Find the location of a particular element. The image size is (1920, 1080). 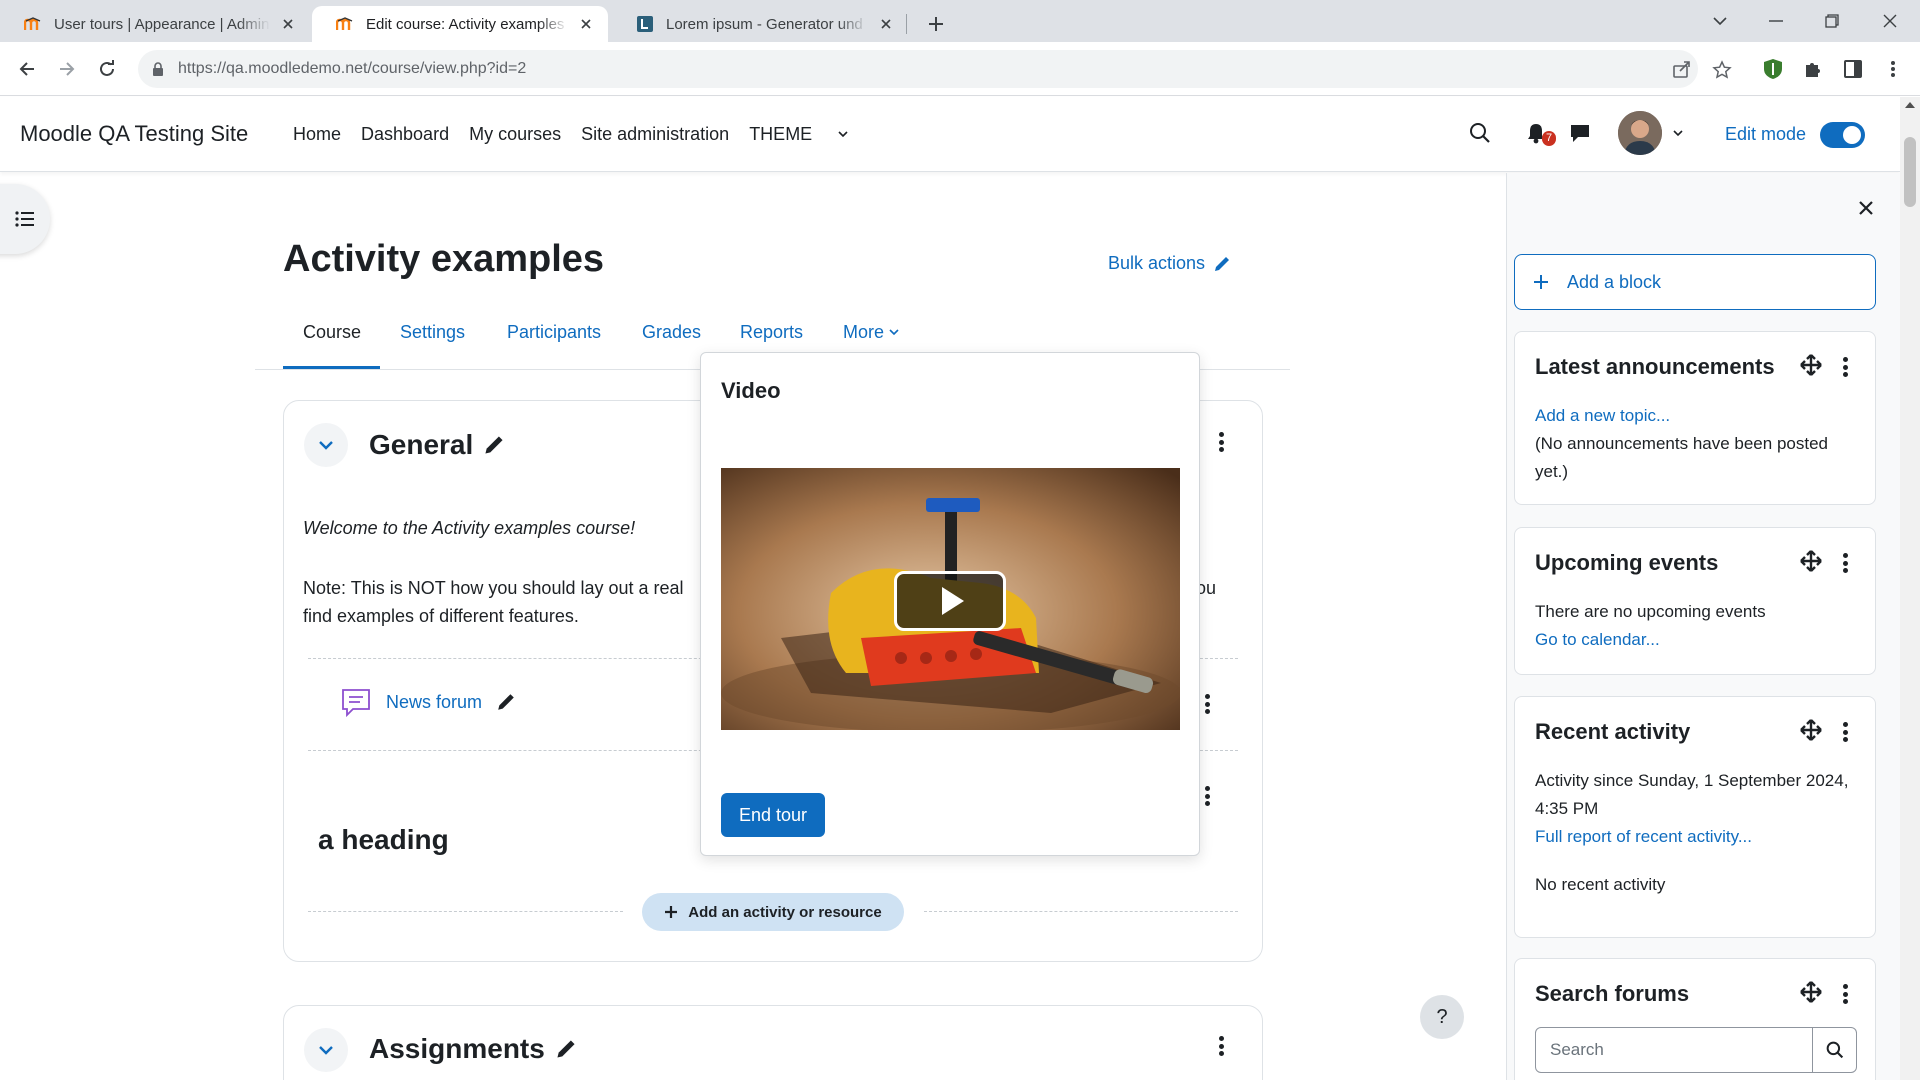

forward-icon is located at coordinates (67, 69).